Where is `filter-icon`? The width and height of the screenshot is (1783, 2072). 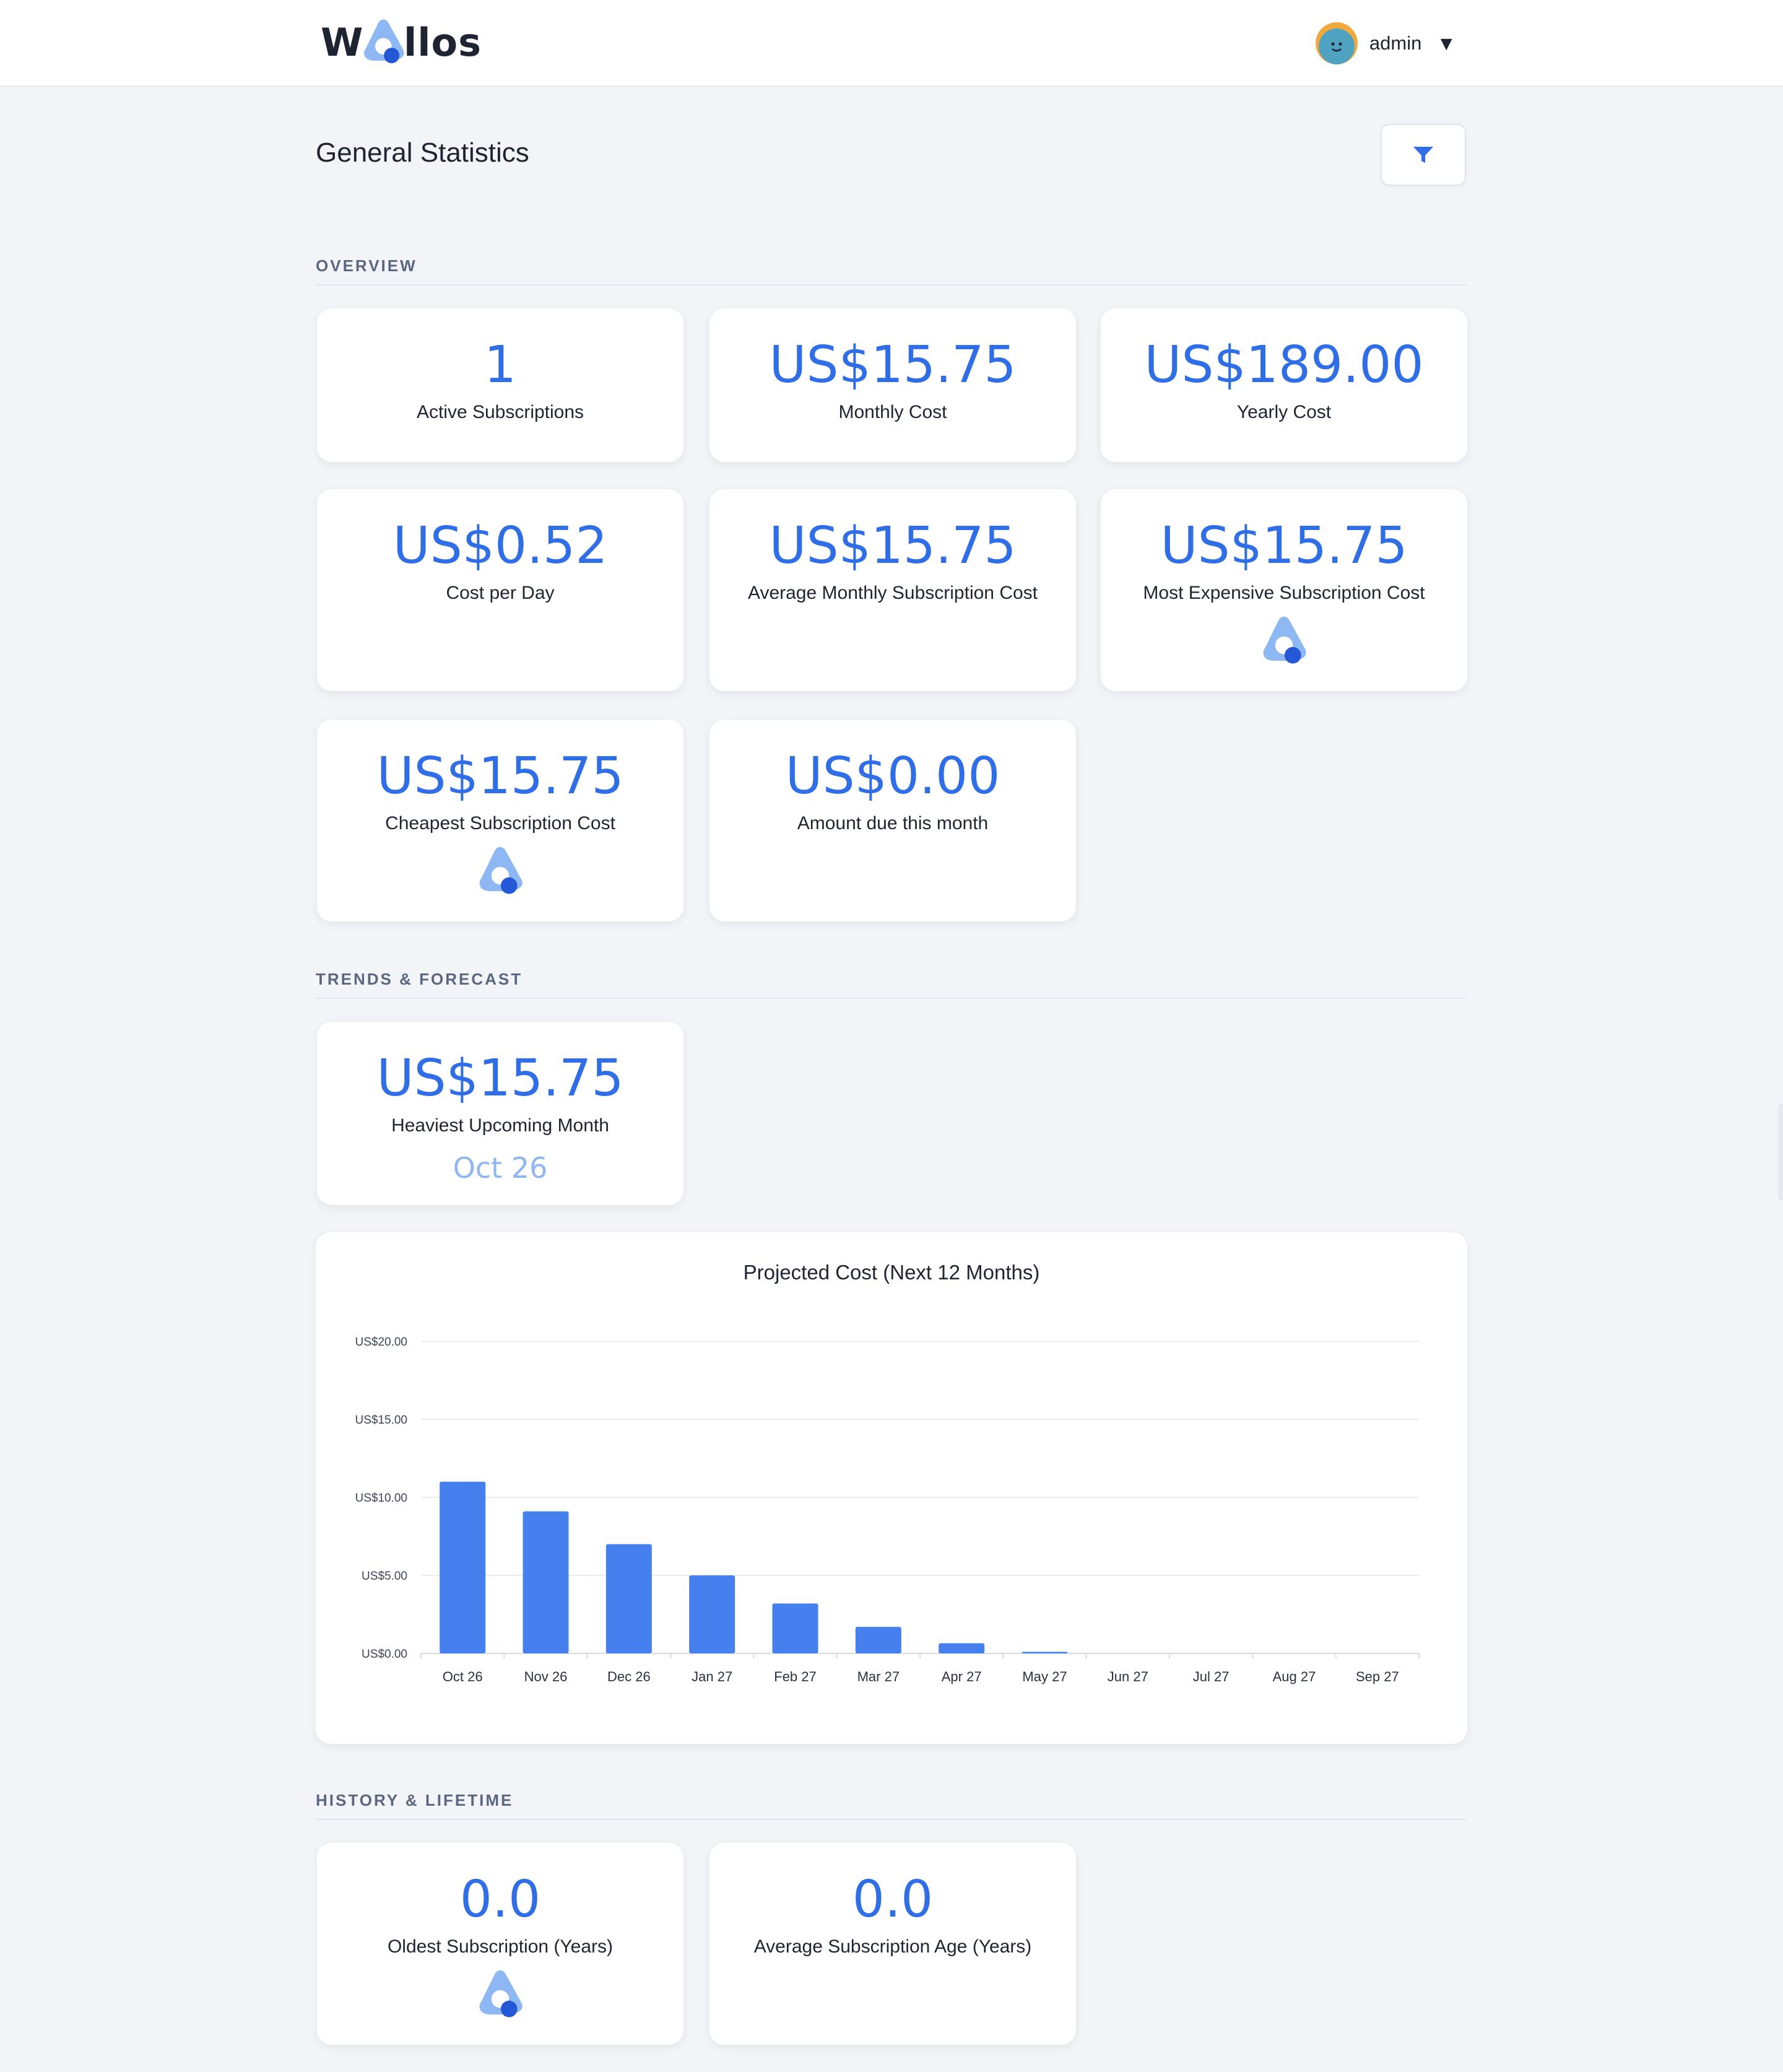
filter-icon is located at coordinates (1423, 155).